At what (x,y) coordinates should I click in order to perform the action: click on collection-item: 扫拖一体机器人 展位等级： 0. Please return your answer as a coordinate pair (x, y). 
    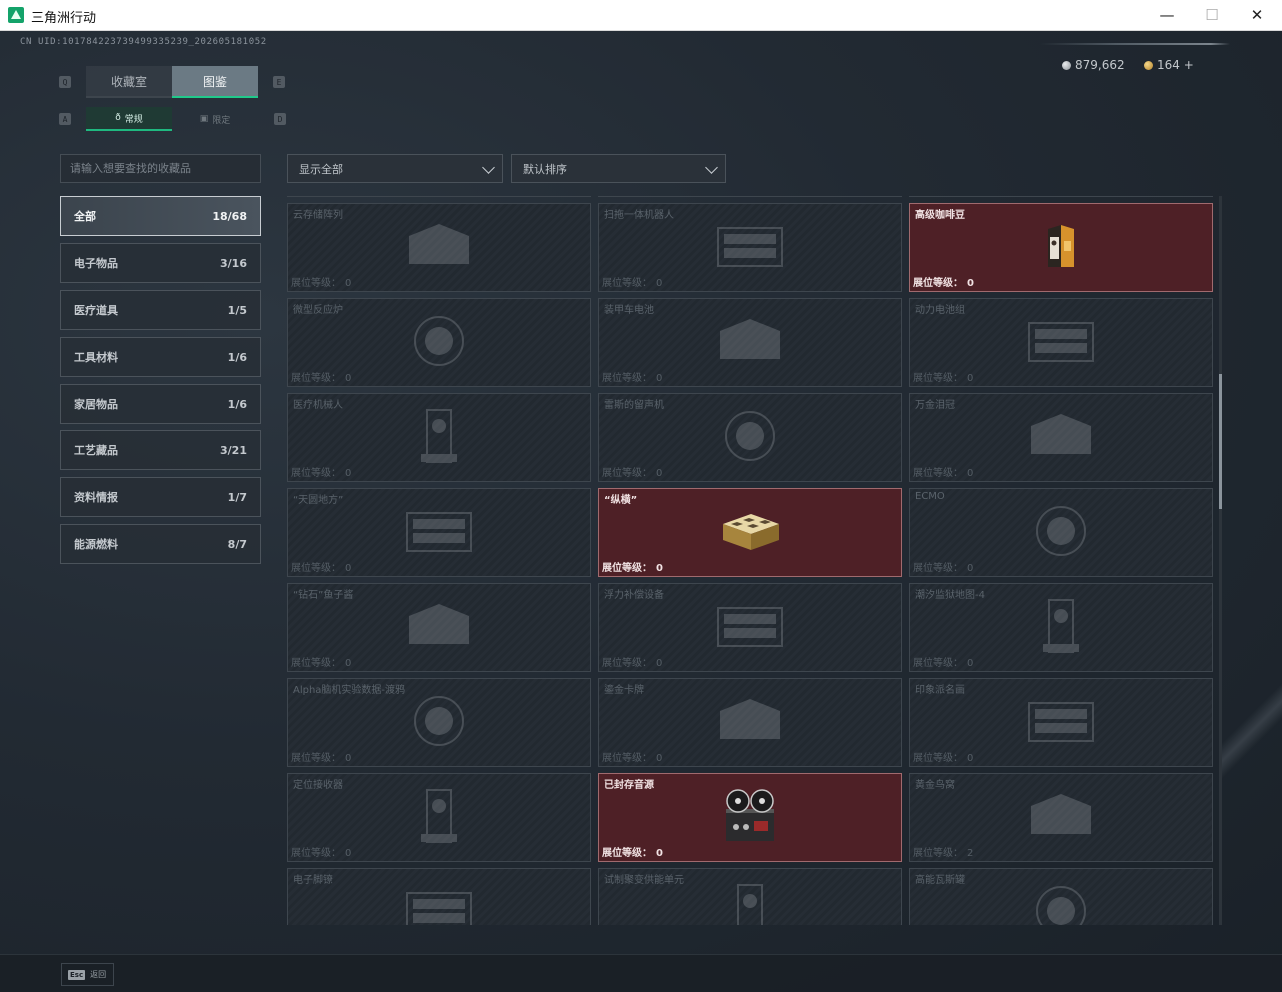
    Looking at the image, I should click on (750, 247).